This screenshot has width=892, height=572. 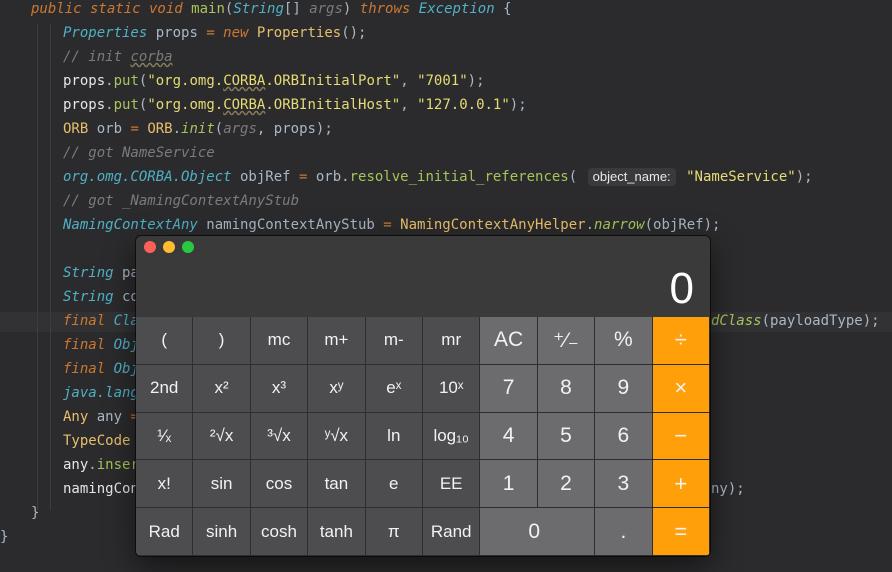 I want to click on code-line: // got NameService, so click(x=139, y=153).